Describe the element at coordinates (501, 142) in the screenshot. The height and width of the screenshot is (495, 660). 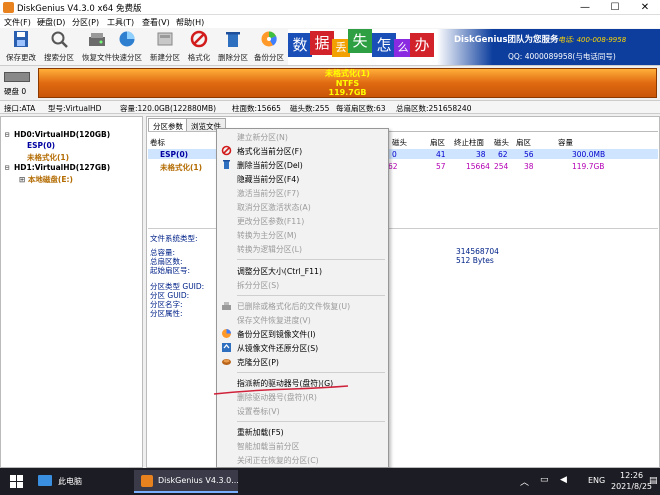
I see `column-header: 磁头` at that location.